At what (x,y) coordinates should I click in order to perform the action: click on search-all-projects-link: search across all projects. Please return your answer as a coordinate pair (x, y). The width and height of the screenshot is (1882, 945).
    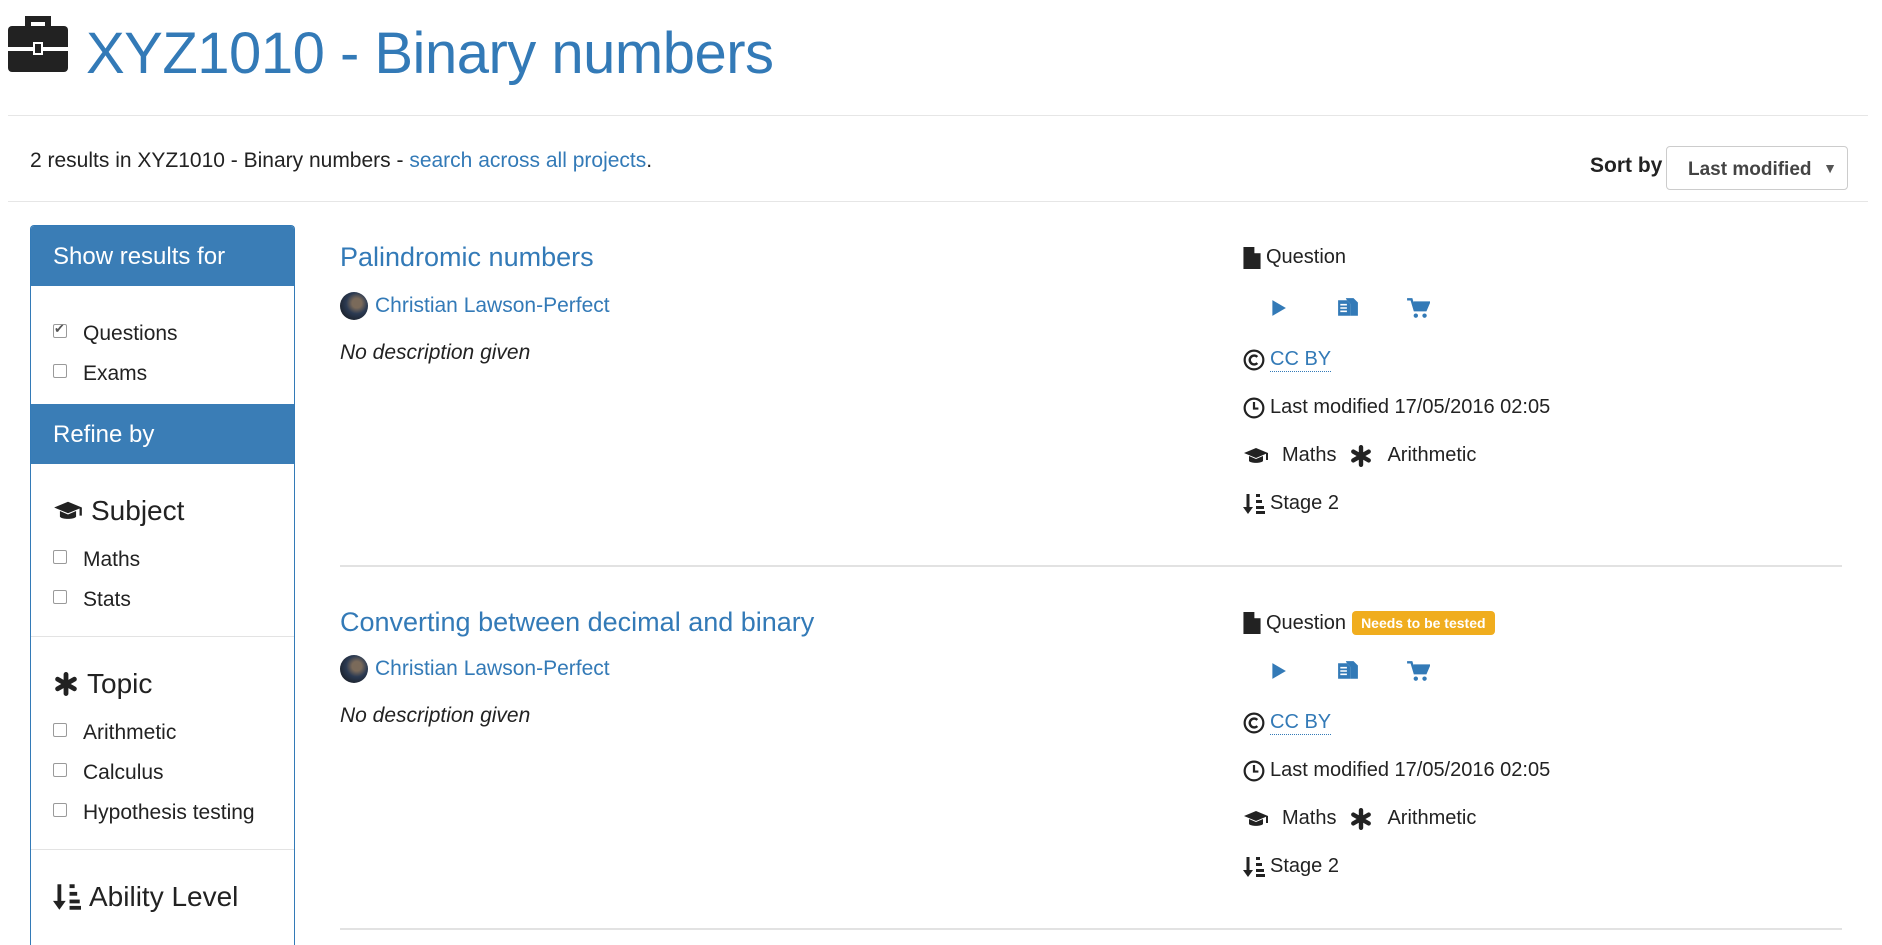
    Looking at the image, I should click on (527, 160).